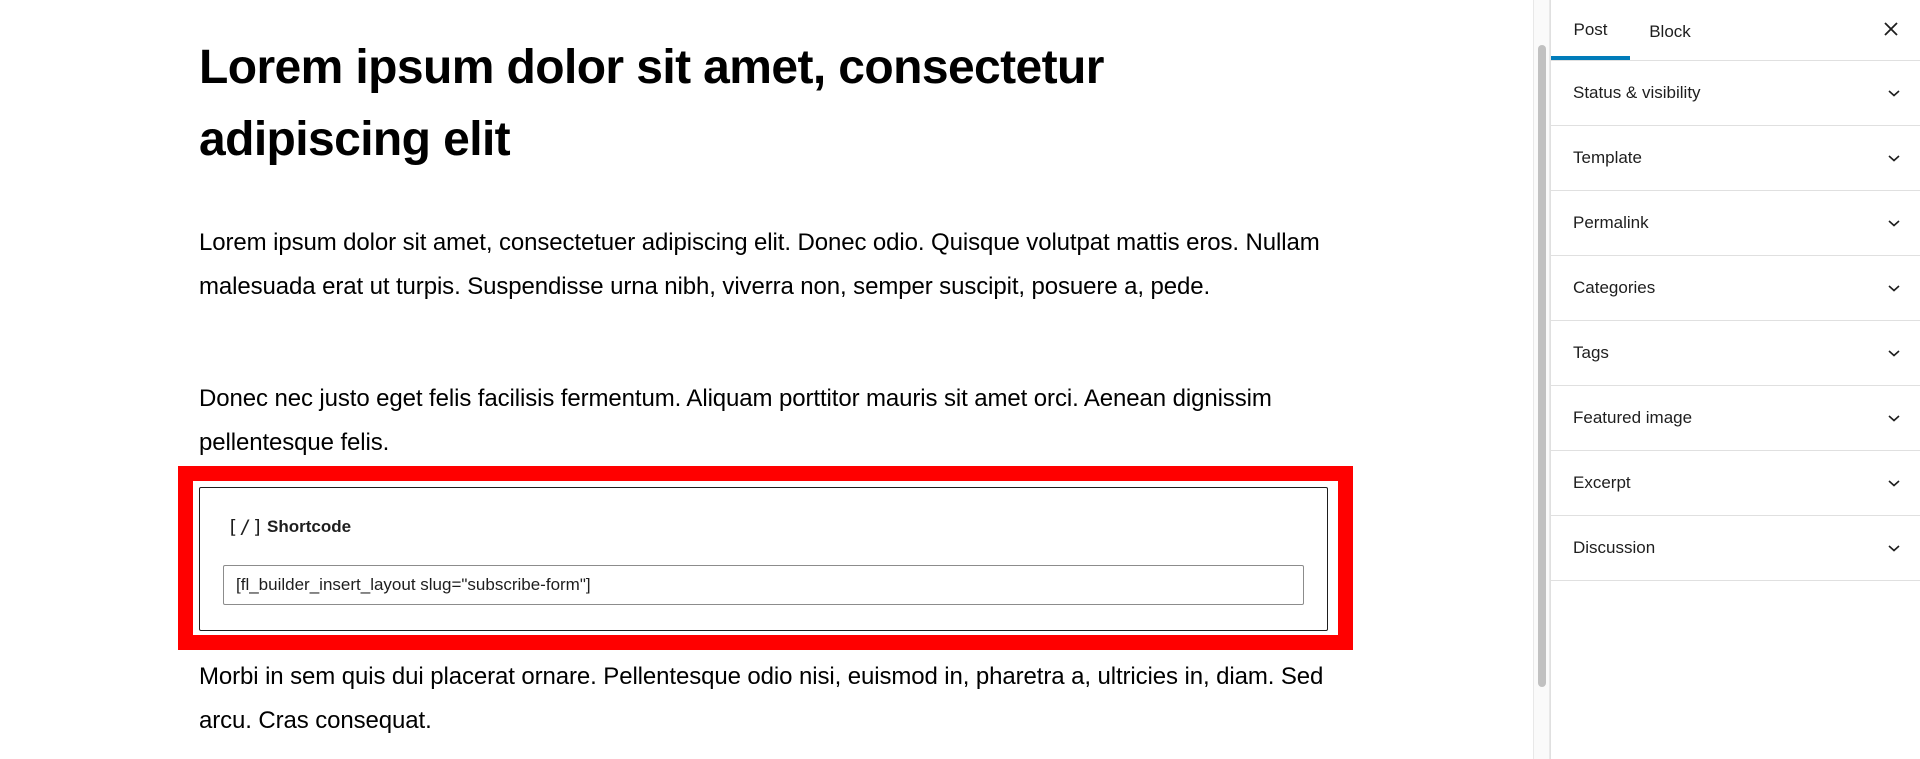  I want to click on panel-title: Discussion, so click(1614, 547).